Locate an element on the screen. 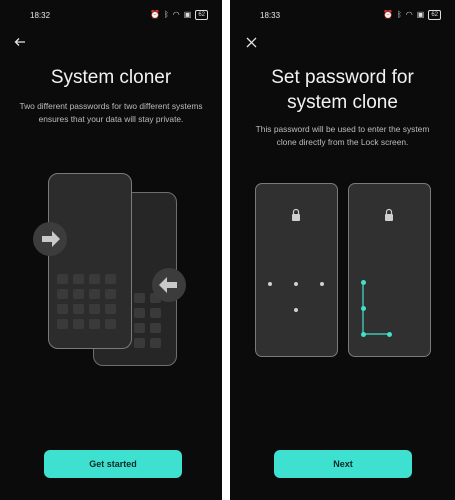 The height and width of the screenshot is (500, 455). page-title-line2: system clone is located at coordinates (342, 102).